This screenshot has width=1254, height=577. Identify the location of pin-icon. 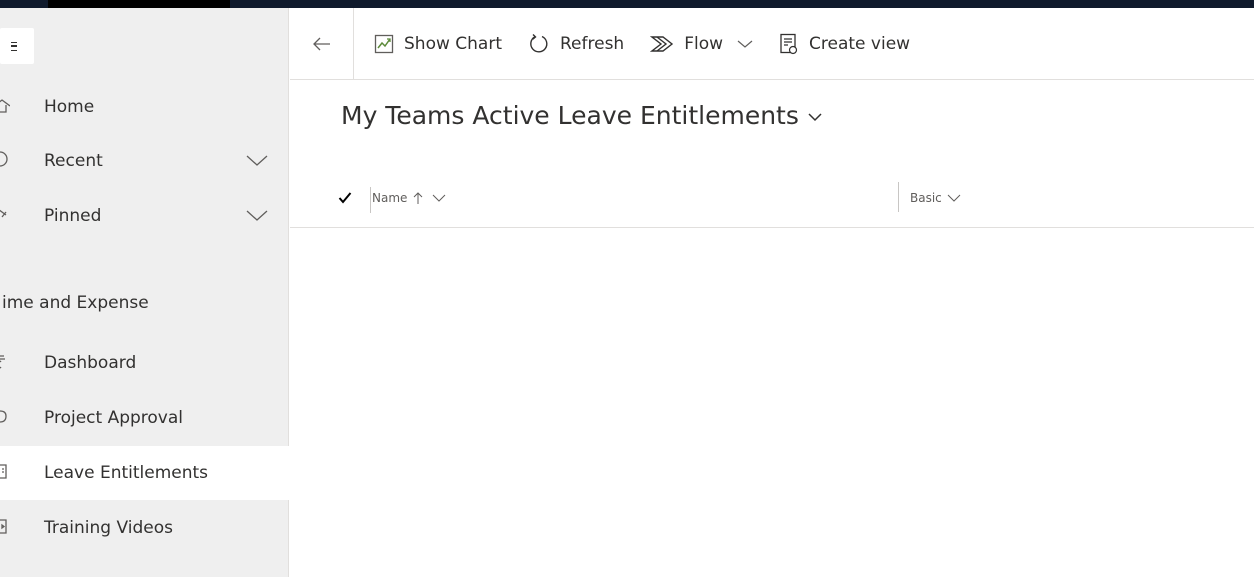
(5, 216).